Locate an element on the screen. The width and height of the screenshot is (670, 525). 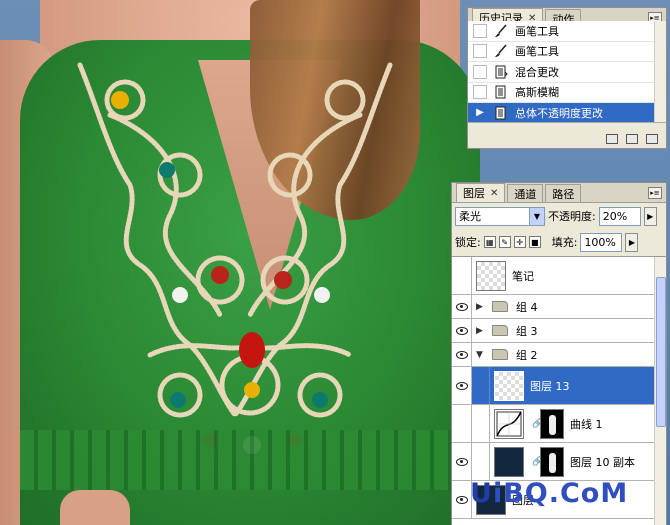
layers-tabbar: 图层 ✕ 通道 路径 ▸≡ is located at coordinates (559, 193).